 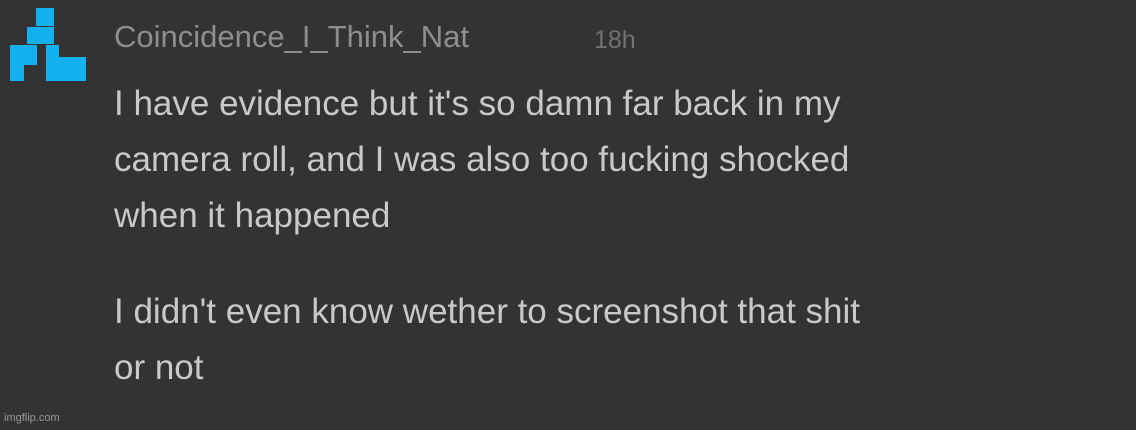 What do you see at coordinates (32, 418) in the screenshot?
I see `watermark: imgflip.com` at bounding box center [32, 418].